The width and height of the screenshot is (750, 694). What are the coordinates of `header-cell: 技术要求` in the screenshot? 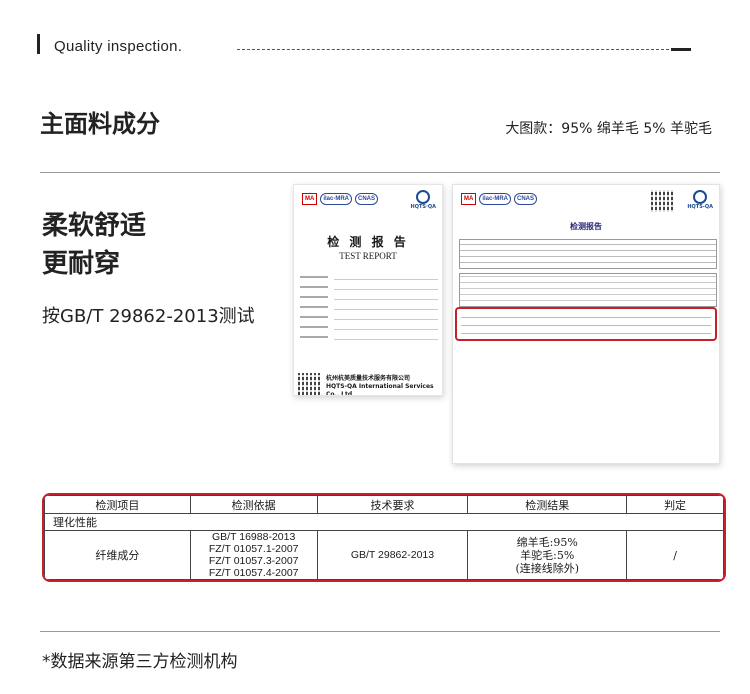 It's located at (392, 504).